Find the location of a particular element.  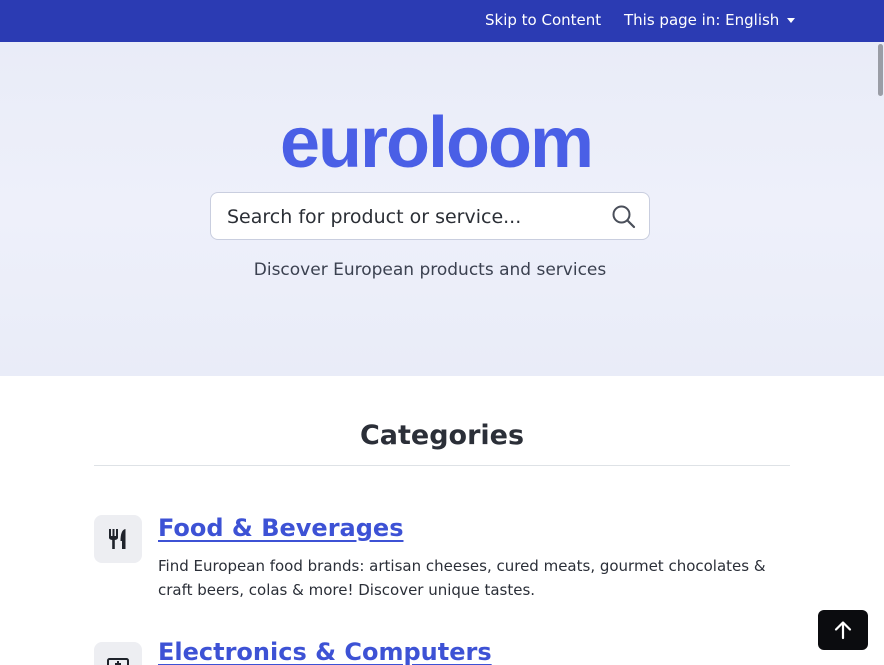

categories-heading: Categories is located at coordinates (442, 435).